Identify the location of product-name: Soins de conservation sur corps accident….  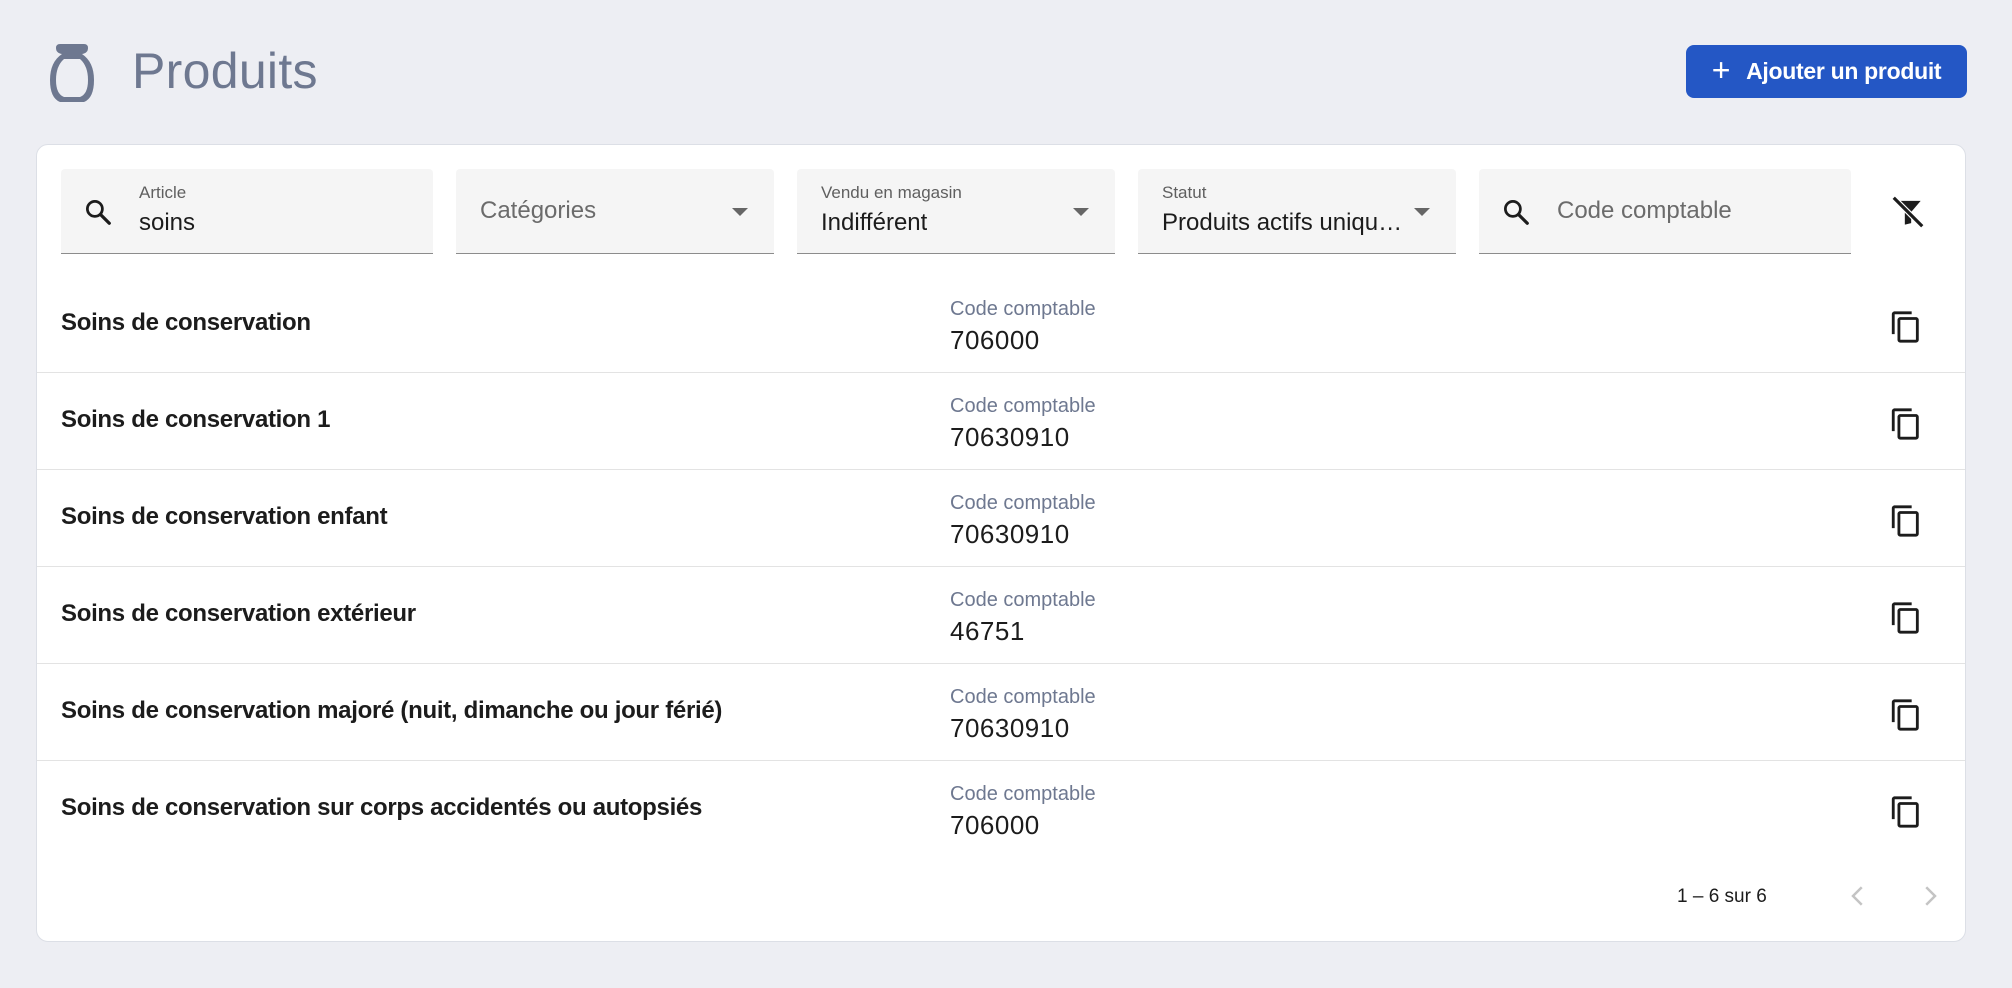
(382, 807).